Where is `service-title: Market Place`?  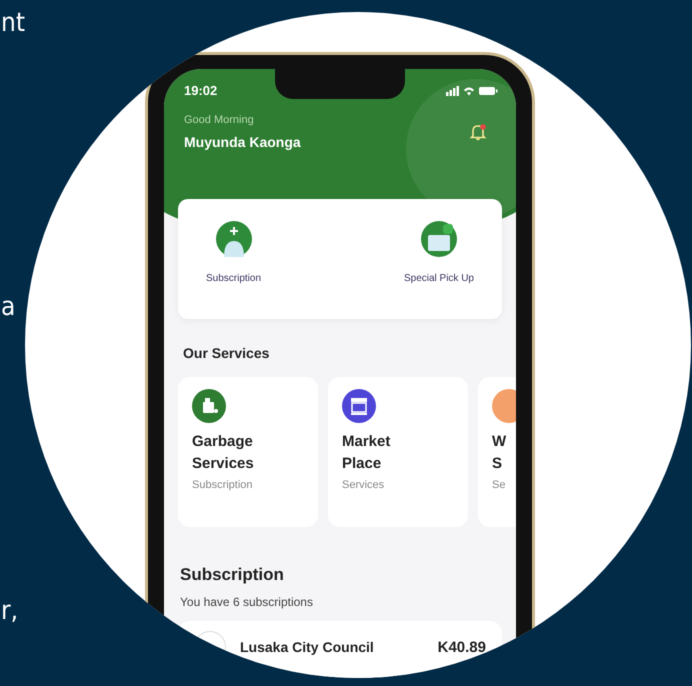 service-title: Market Place is located at coordinates (367, 453).